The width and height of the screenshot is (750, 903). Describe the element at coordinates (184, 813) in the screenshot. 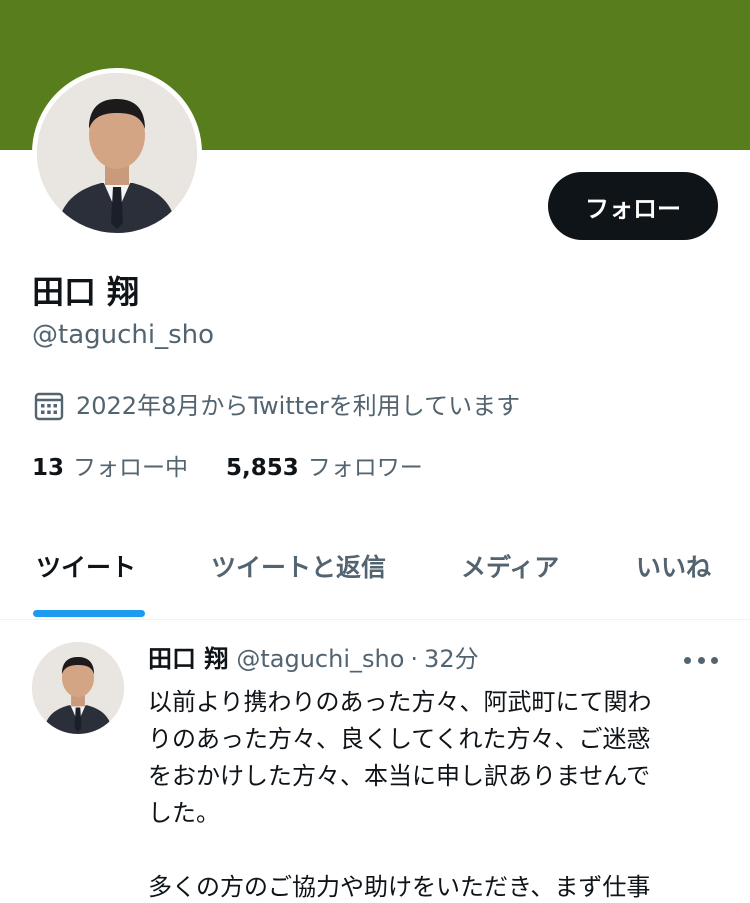

I see `tweet-line: した。` at that location.